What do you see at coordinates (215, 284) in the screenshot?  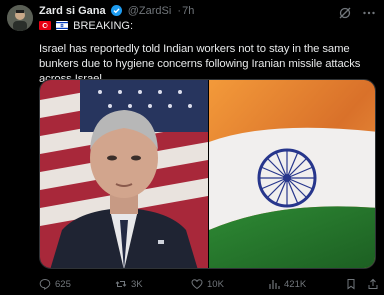 I see `like-count: 10K` at bounding box center [215, 284].